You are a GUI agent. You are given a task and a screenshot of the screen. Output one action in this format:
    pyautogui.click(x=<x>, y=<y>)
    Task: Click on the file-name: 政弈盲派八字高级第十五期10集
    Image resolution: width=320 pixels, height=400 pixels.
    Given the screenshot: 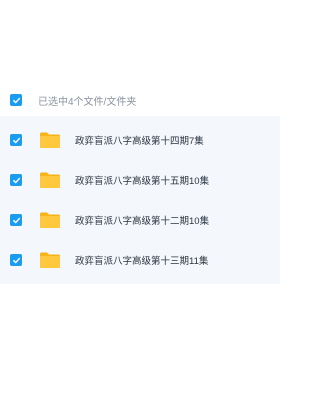 What is the action you would take?
    pyautogui.click(x=142, y=180)
    